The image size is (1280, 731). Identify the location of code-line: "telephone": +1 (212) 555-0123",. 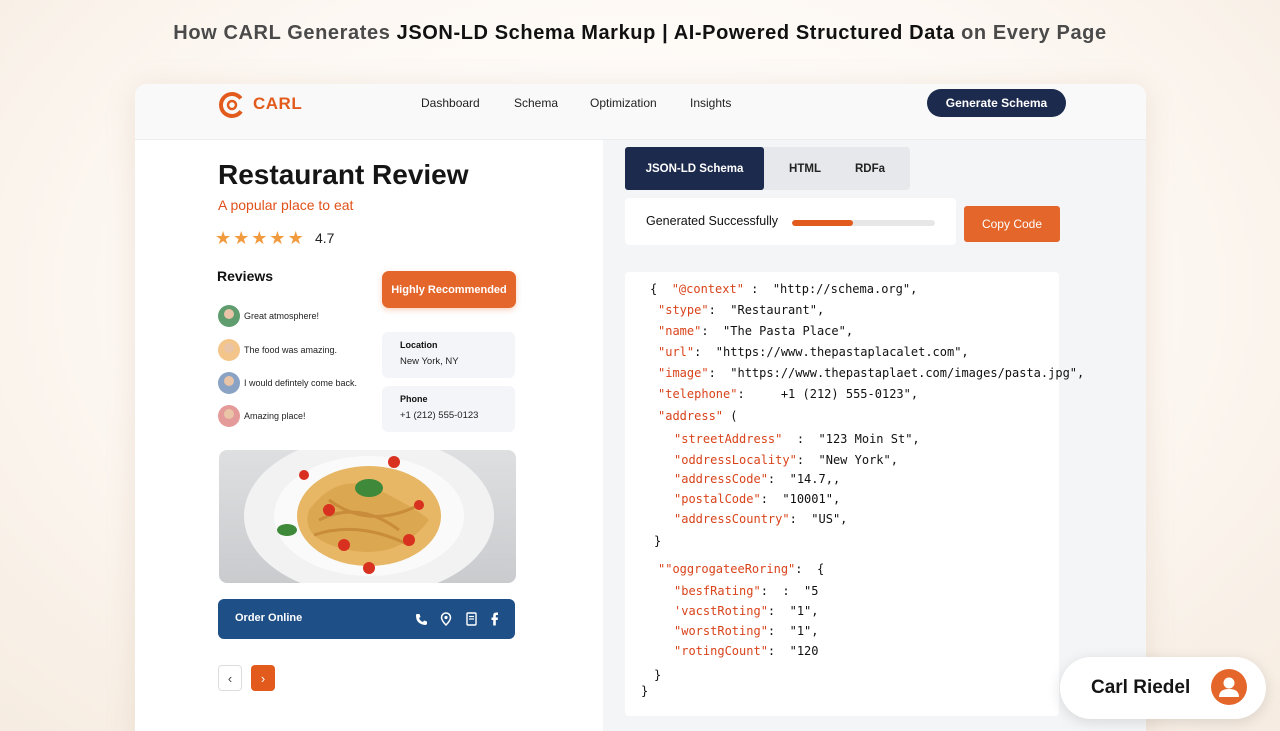
(788, 394).